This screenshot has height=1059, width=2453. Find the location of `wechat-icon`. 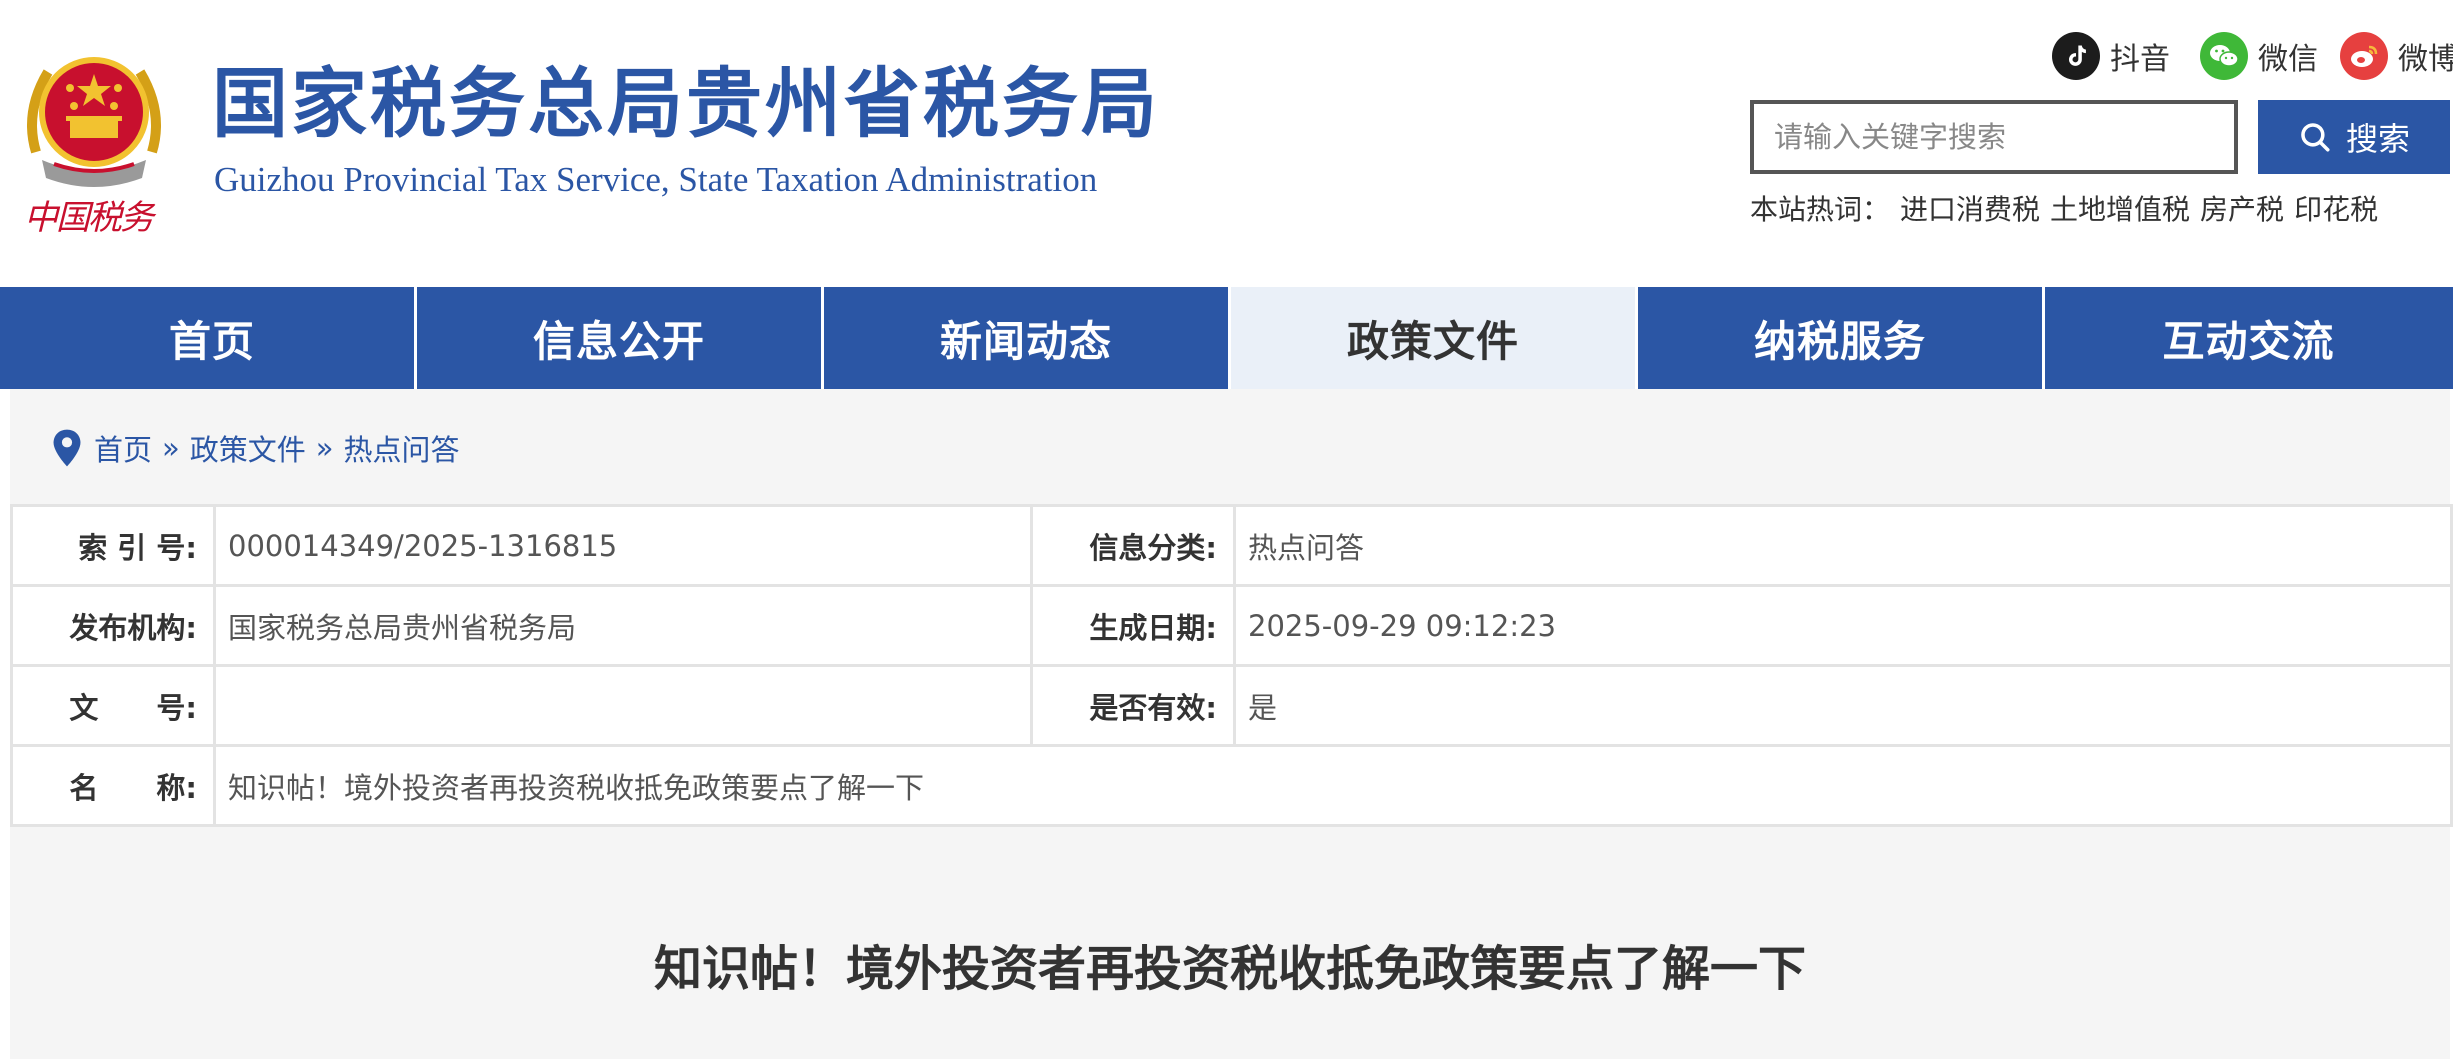

wechat-icon is located at coordinates (2224, 56).